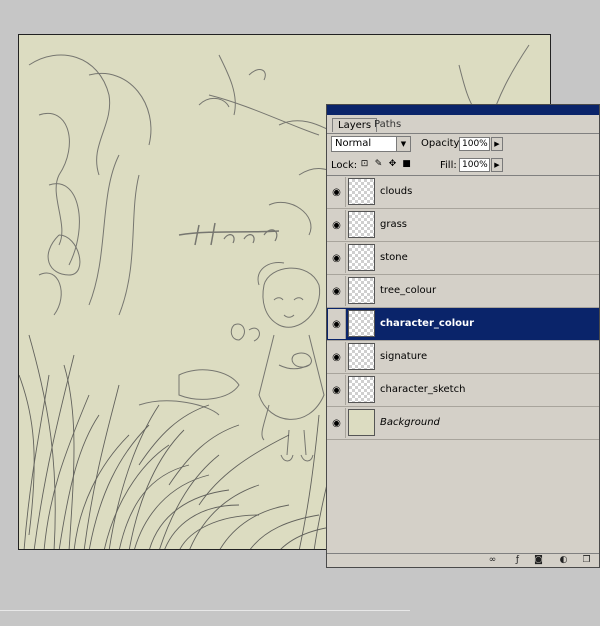 The height and width of the screenshot is (626, 600). Describe the element at coordinates (463, 225) in the screenshot. I see `layer-row-grass: ◉ grass` at that location.